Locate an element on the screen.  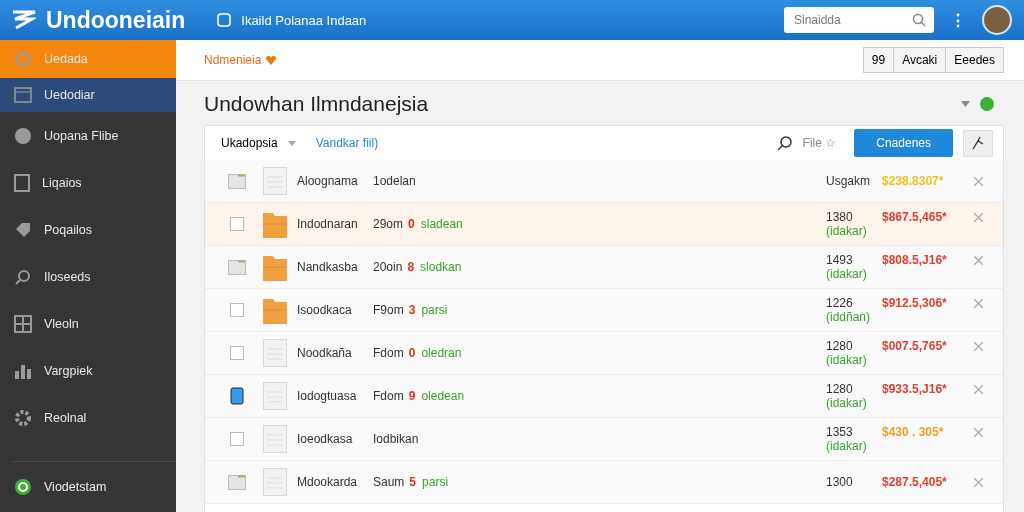
amount-cell-text: 1353 is located at coordinates (840, 432).